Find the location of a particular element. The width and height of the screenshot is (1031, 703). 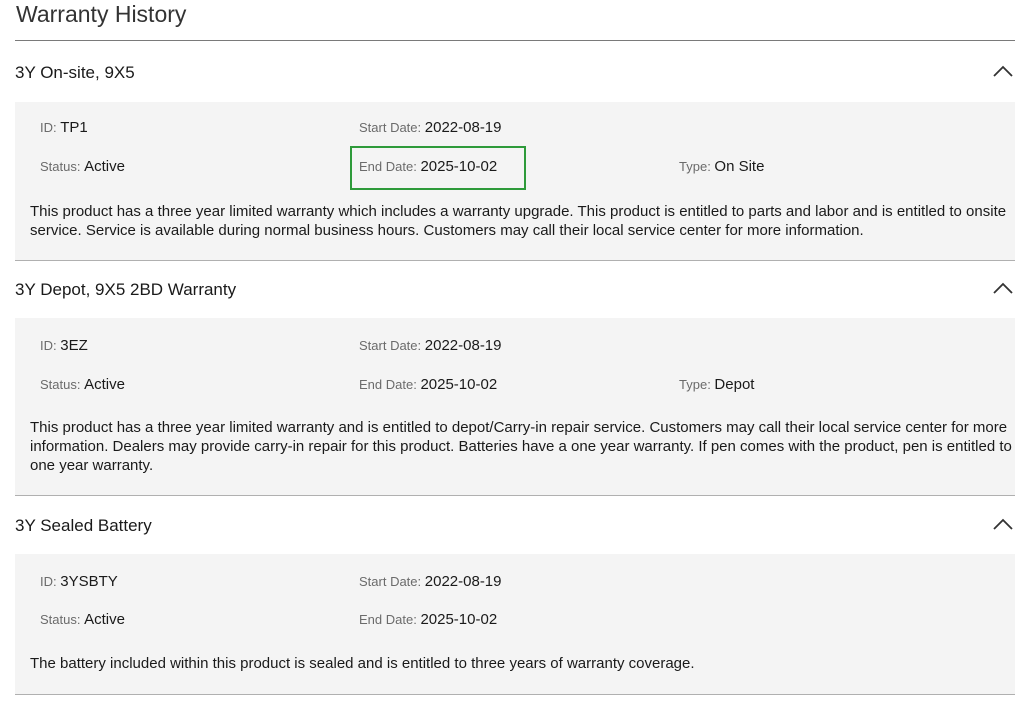

page-title: Warranty History is located at coordinates (101, 14).